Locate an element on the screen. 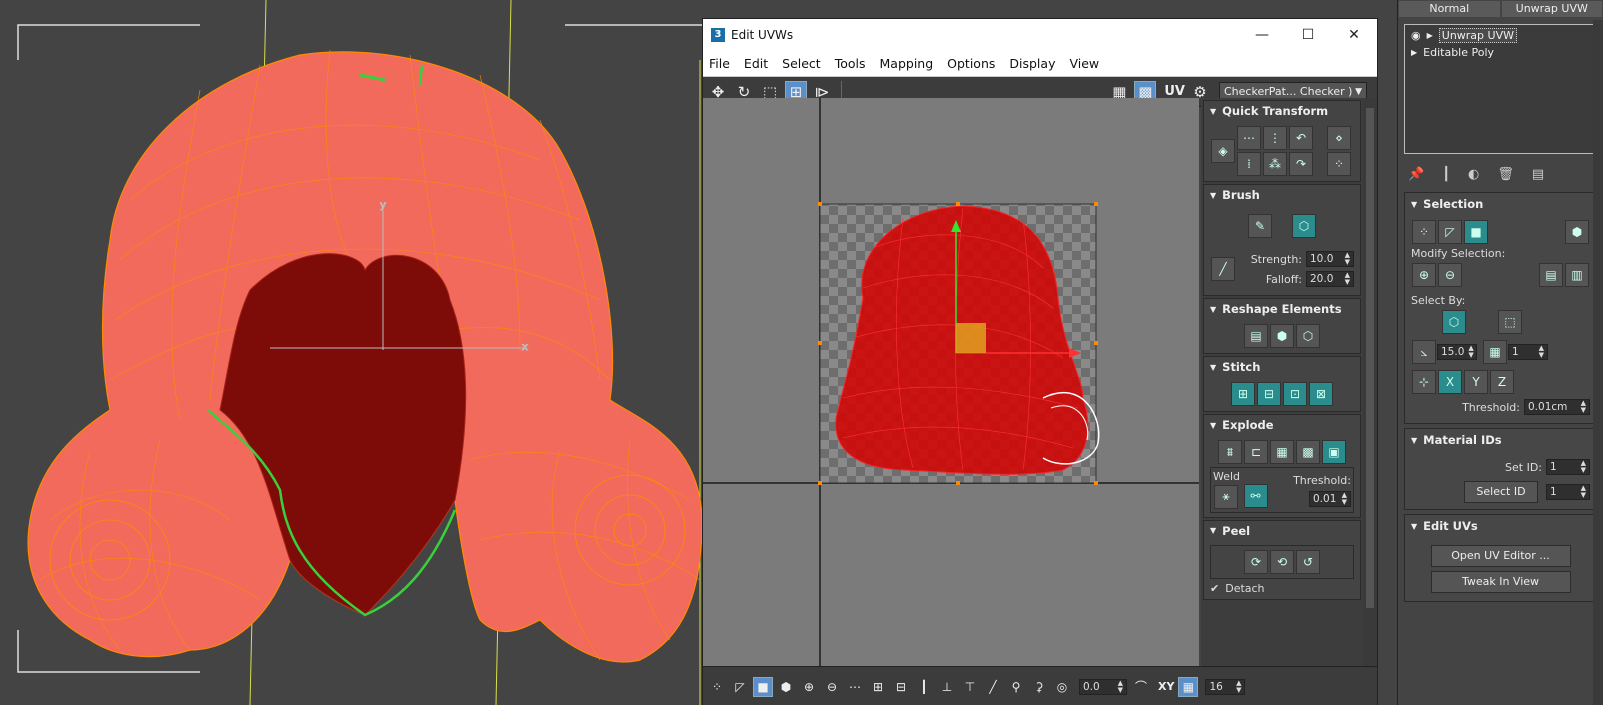 The width and height of the screenshot is (1603, 705). minimize-button: — is located at coordinates (1262, 35).